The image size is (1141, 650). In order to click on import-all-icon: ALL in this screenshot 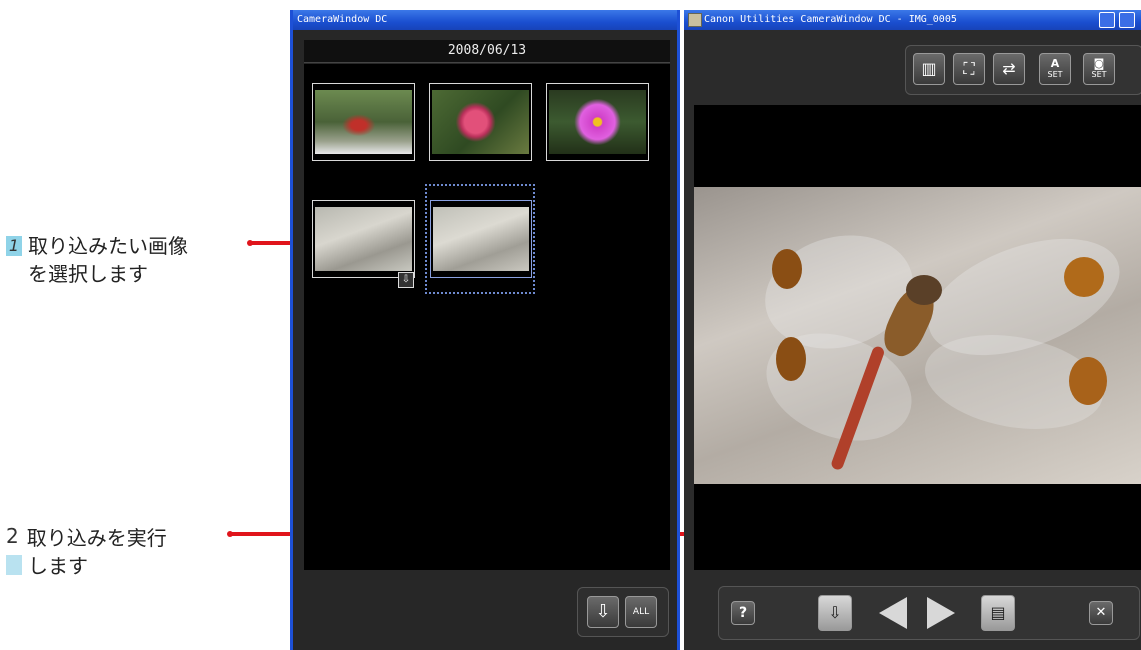, I will do `click(641, 612)`.